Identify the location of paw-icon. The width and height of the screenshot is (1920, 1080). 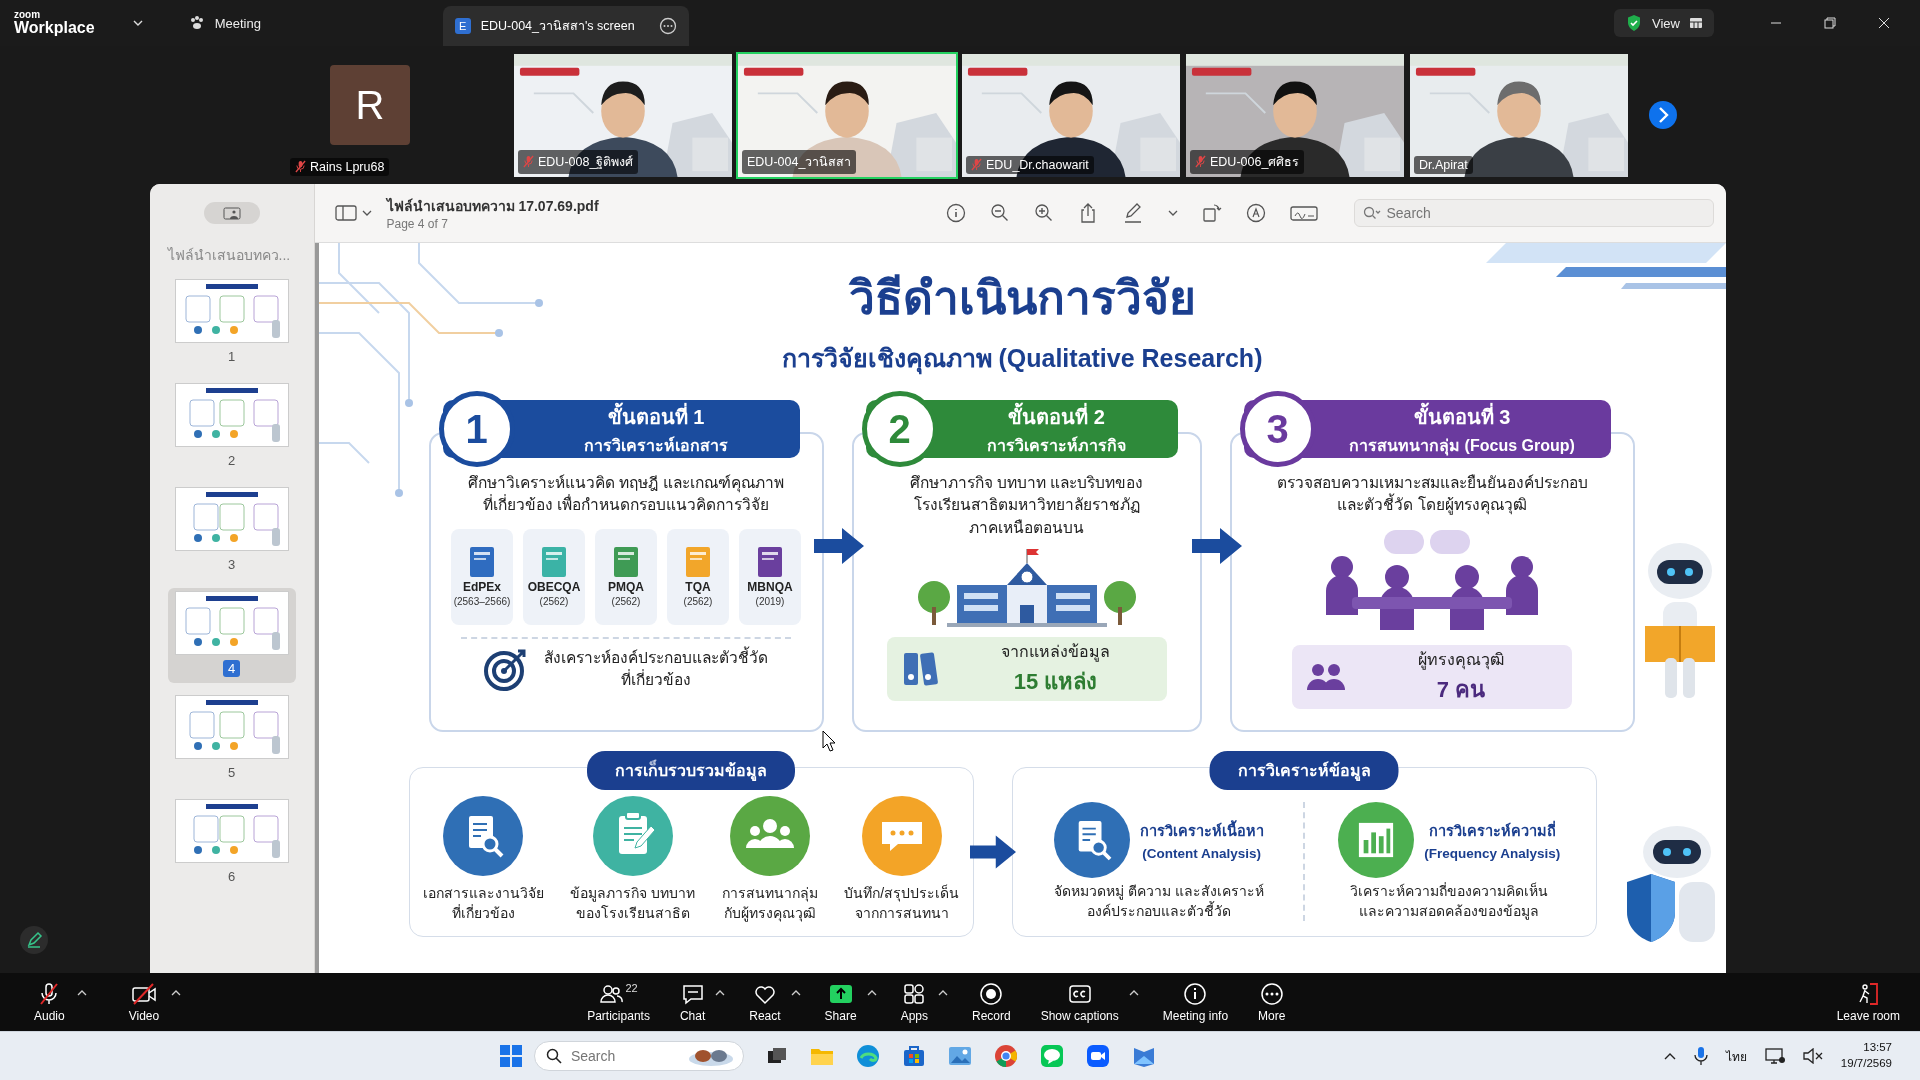
(196, 23).